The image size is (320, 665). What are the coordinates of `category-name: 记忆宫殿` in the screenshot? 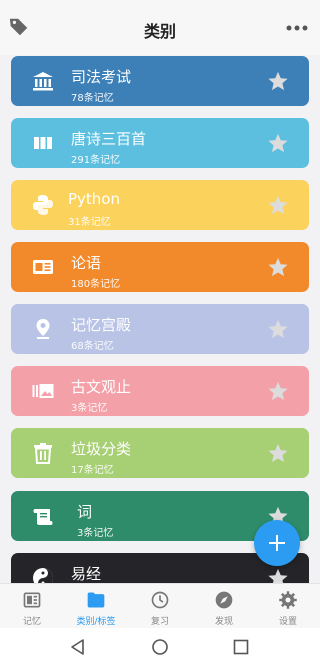 It's located at (101, 325).